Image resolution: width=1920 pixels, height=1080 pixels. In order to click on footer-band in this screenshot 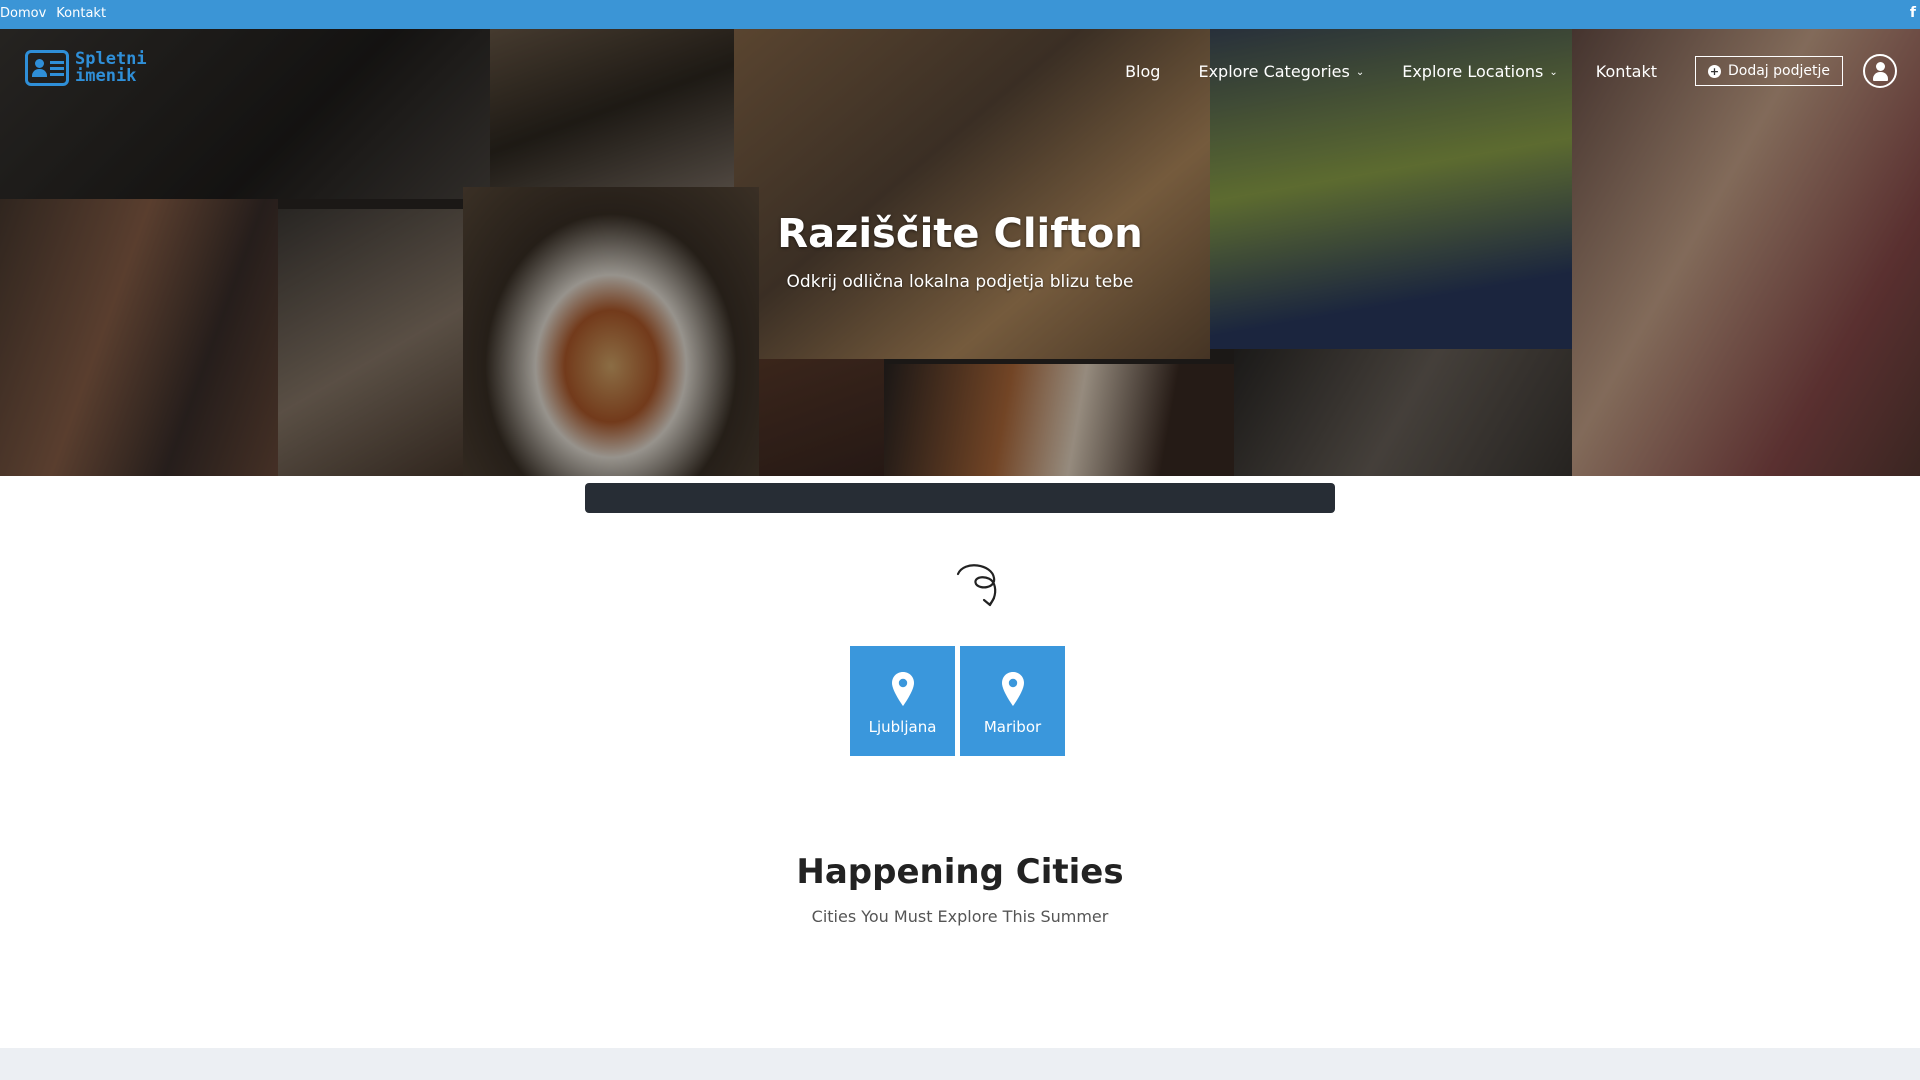, I will do `click(960, 1064)`.